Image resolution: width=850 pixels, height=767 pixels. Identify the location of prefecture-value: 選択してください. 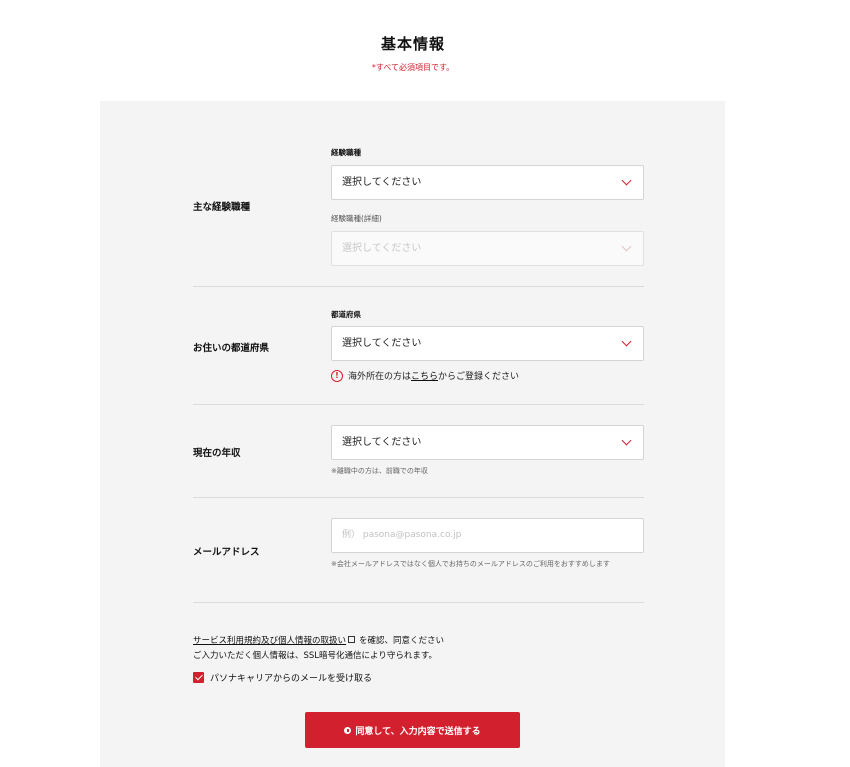
(382, 343).